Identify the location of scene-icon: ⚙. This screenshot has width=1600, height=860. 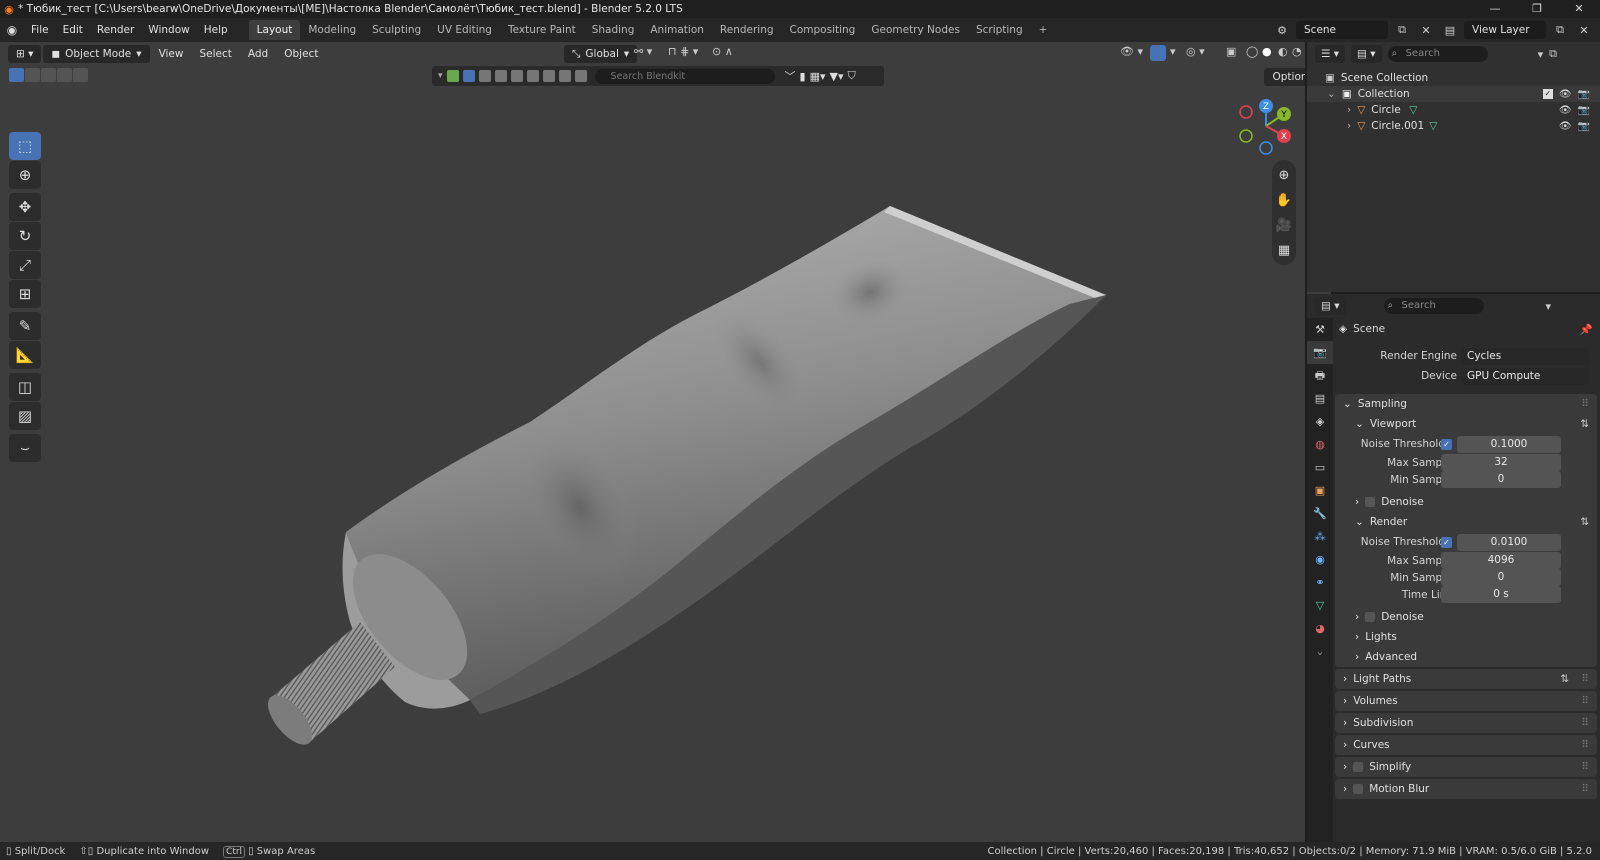
(1282, 30).